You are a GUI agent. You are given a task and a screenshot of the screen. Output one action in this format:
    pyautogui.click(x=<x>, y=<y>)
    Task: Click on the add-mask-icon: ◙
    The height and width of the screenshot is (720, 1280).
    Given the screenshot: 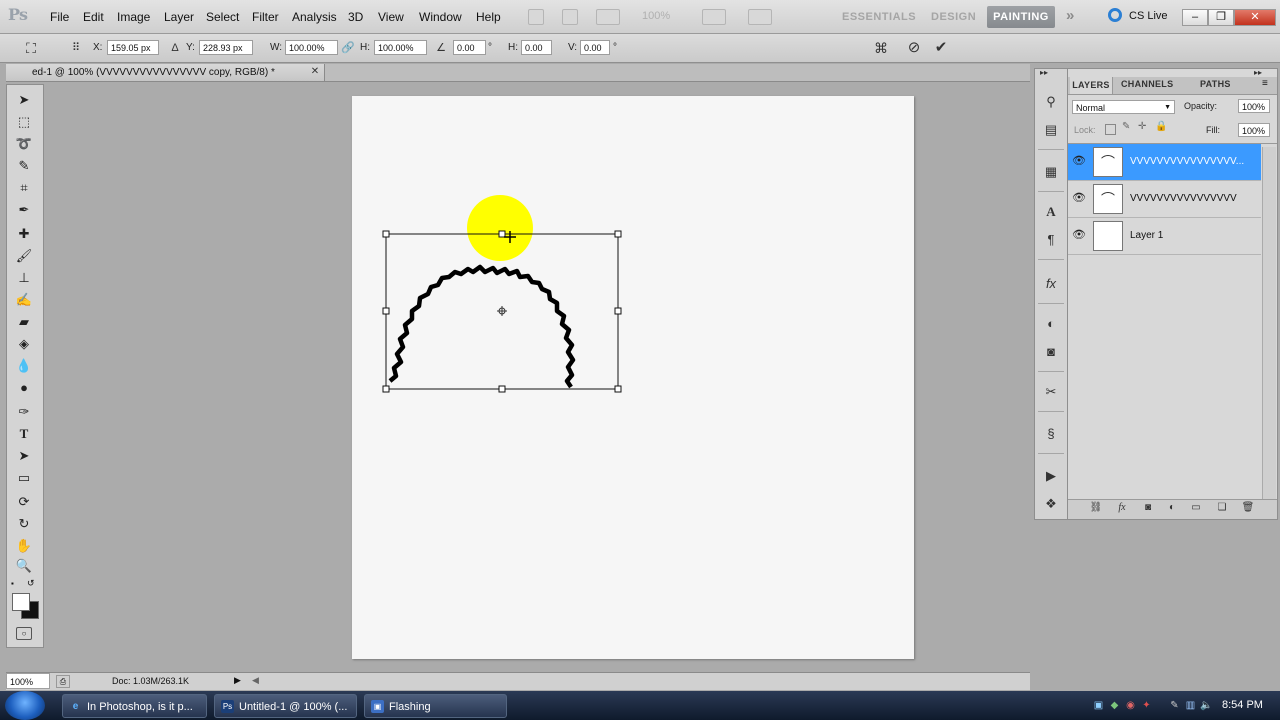 What is the action you would take?
    pyautogui.click(x=1148, y=509)
    